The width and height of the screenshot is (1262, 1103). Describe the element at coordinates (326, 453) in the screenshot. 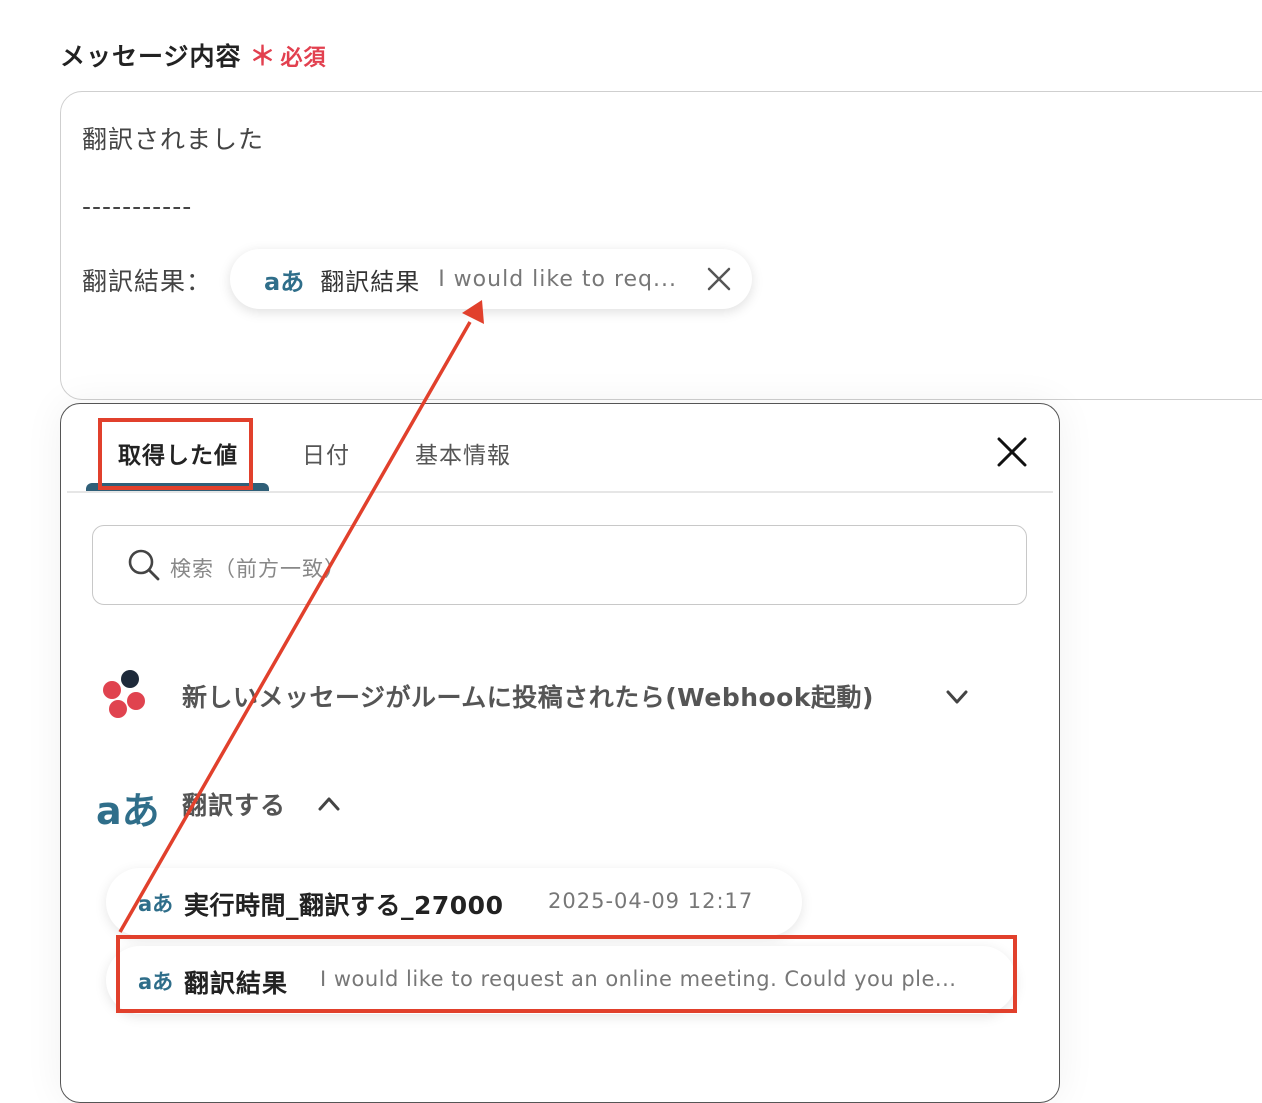

I see `tab-date: 日付` at that location.